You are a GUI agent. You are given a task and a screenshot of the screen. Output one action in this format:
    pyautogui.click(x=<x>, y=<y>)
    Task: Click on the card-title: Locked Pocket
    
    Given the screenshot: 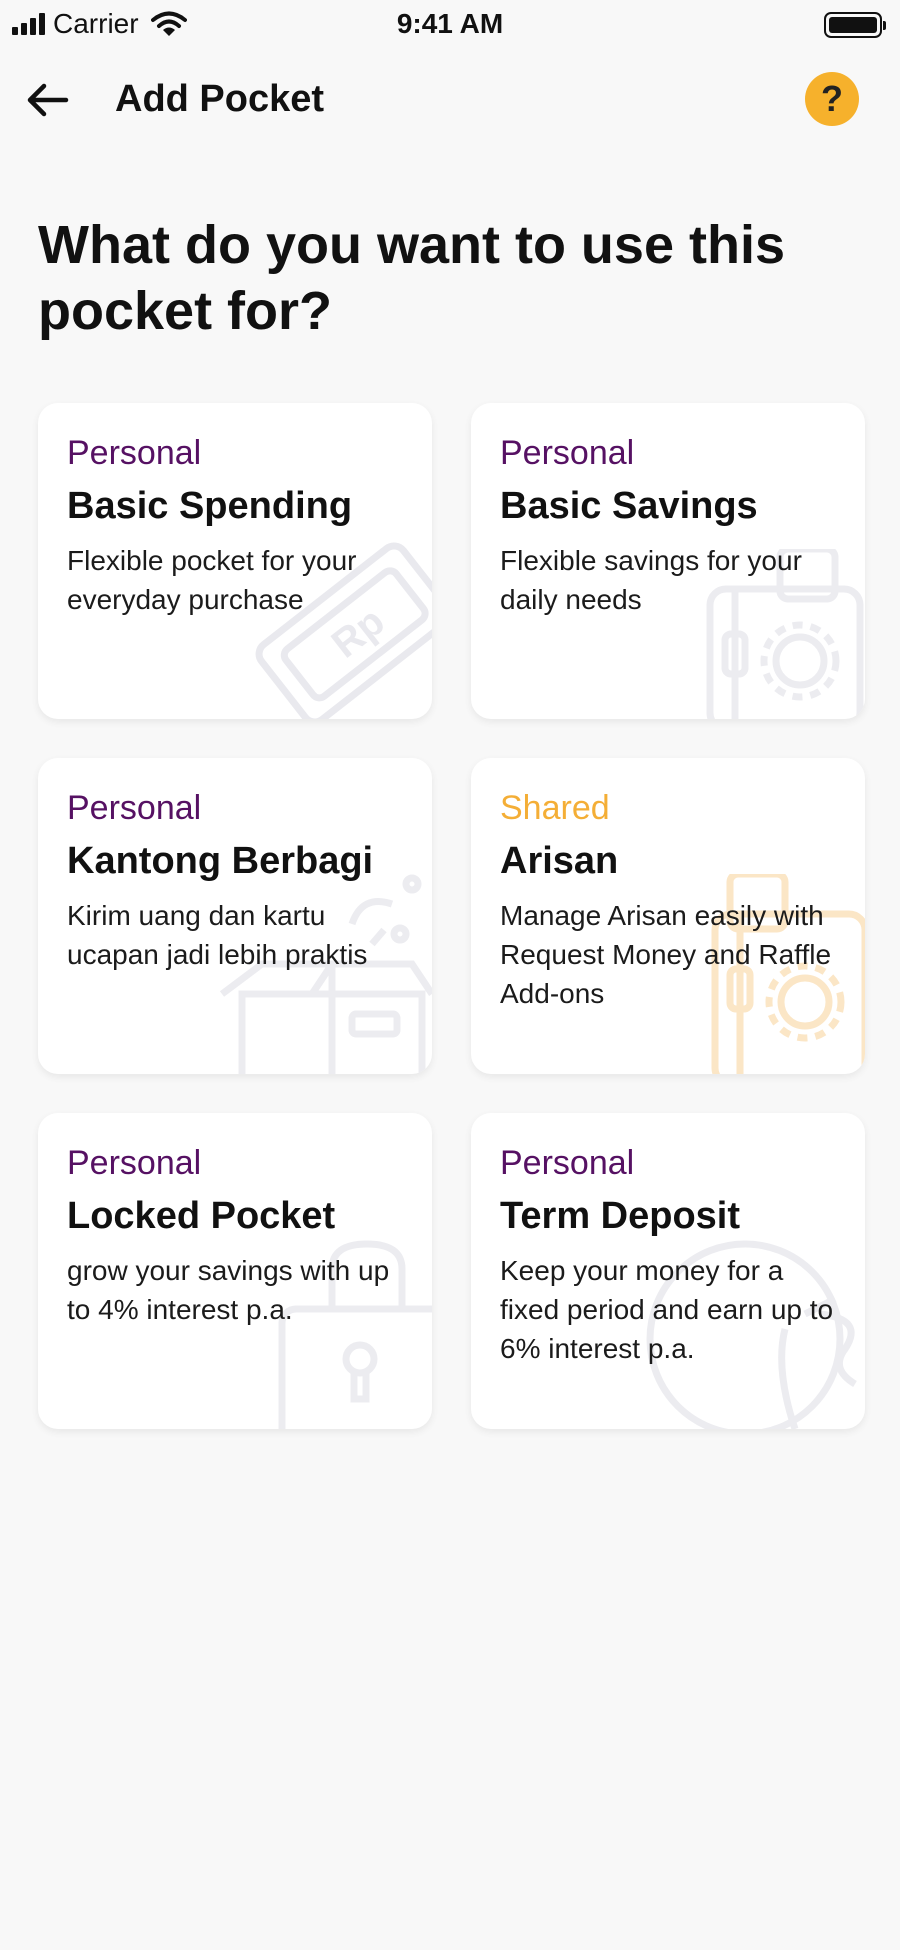 What is the action you would take?
    pyautogui.click(x=201, y=1216)
    